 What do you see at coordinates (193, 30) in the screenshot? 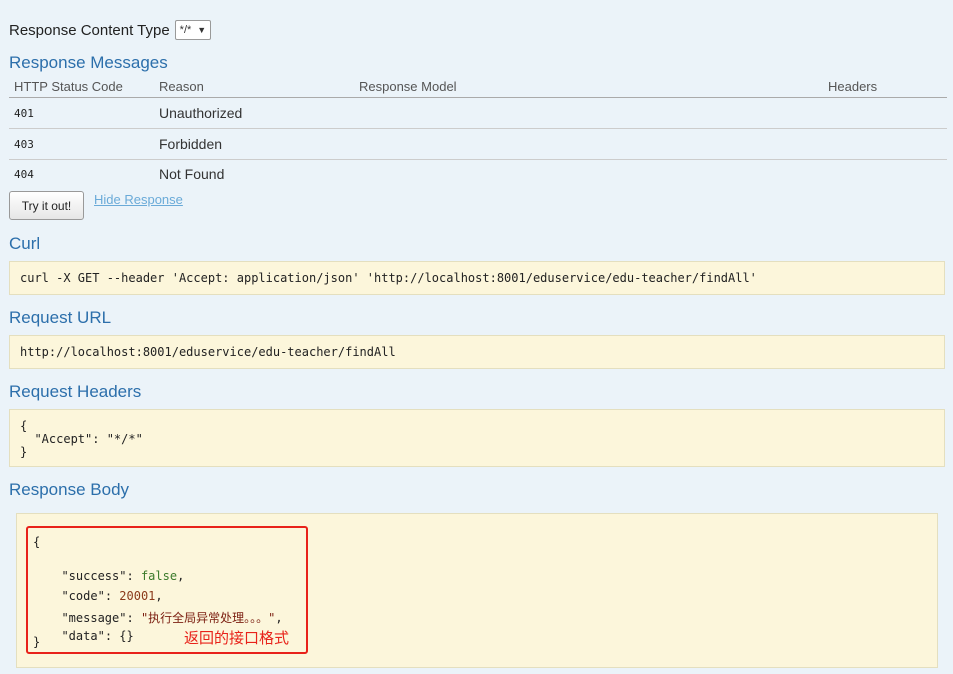
I see `response-content-type-select: */* ▼` at bounding box center [193, 30].